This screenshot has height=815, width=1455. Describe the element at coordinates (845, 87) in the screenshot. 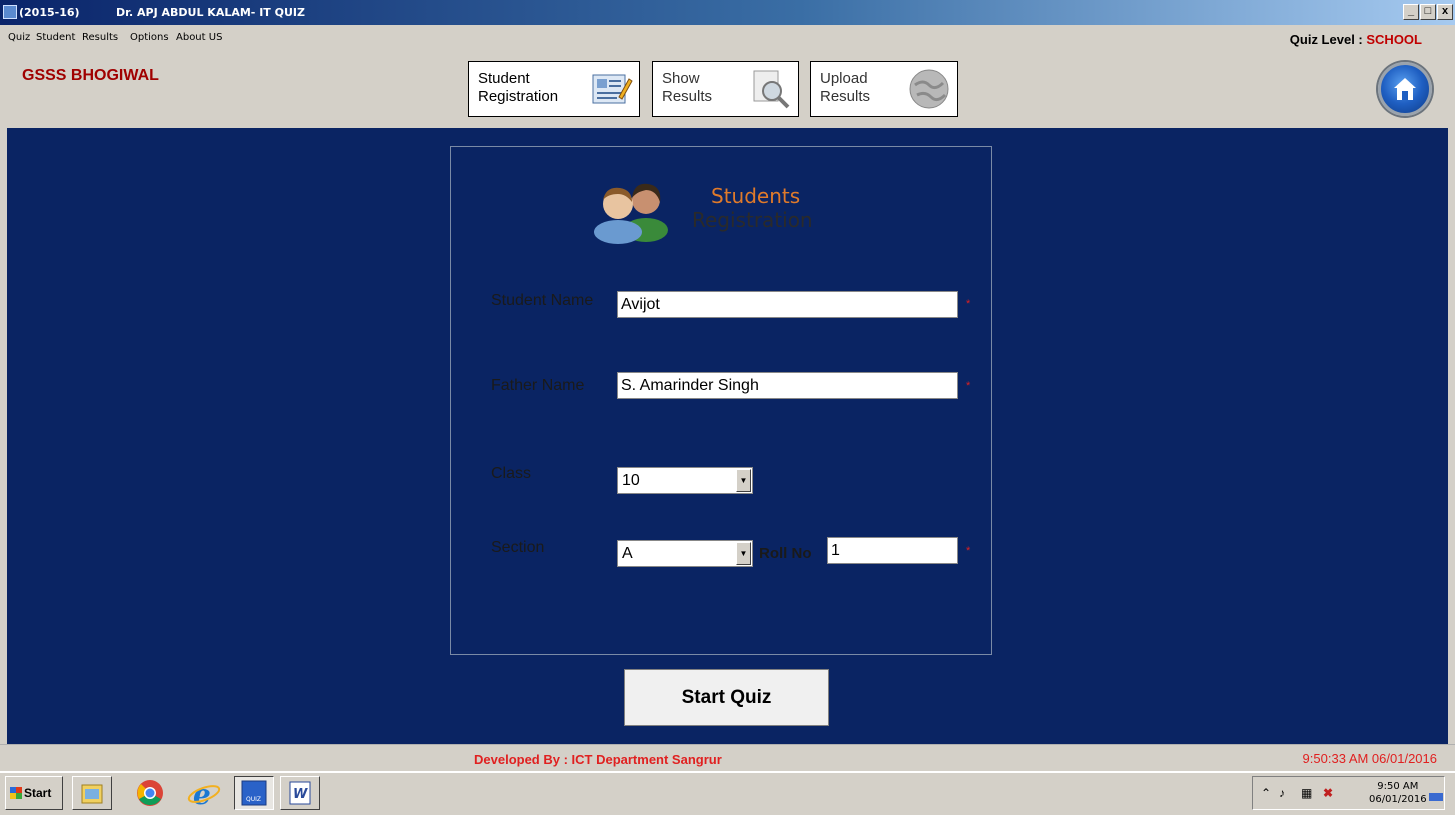

I see `upload-results-label: Upload Results` at that location.